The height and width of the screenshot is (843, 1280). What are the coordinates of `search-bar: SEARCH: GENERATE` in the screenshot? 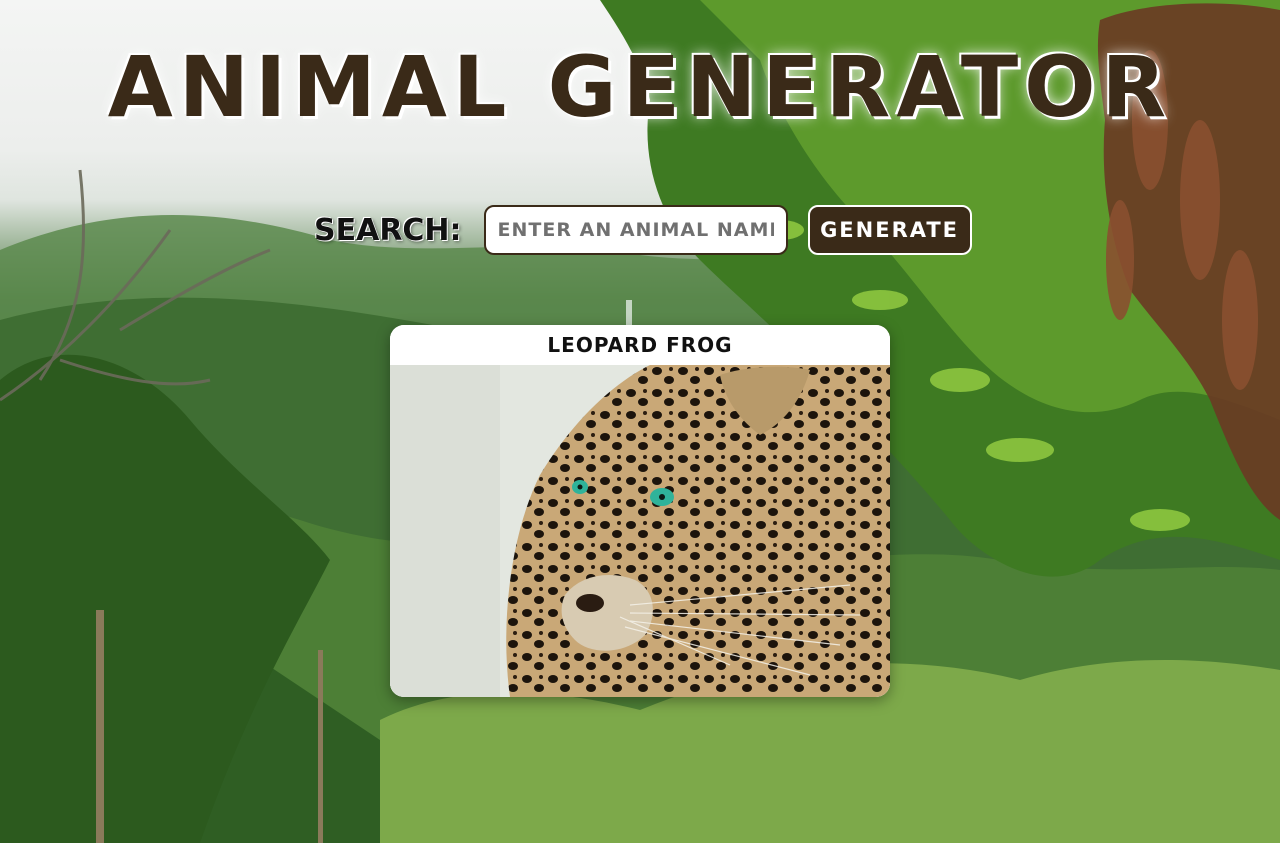 It's located at (643, 230).